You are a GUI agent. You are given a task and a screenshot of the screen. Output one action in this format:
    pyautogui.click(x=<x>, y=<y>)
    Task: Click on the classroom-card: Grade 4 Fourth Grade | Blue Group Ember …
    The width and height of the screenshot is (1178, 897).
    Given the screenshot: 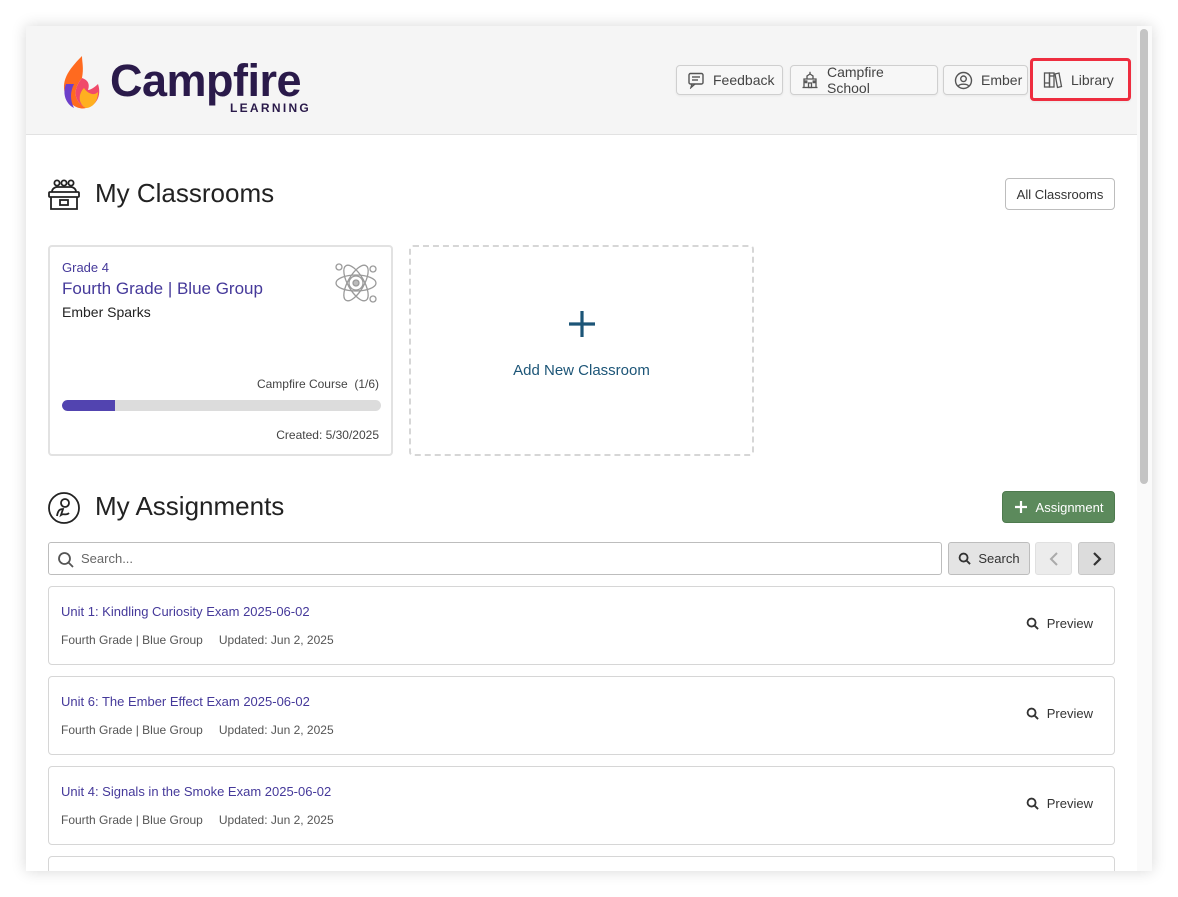 What is the action you would take?
    pyautogui.click(x=220, y=350)
    